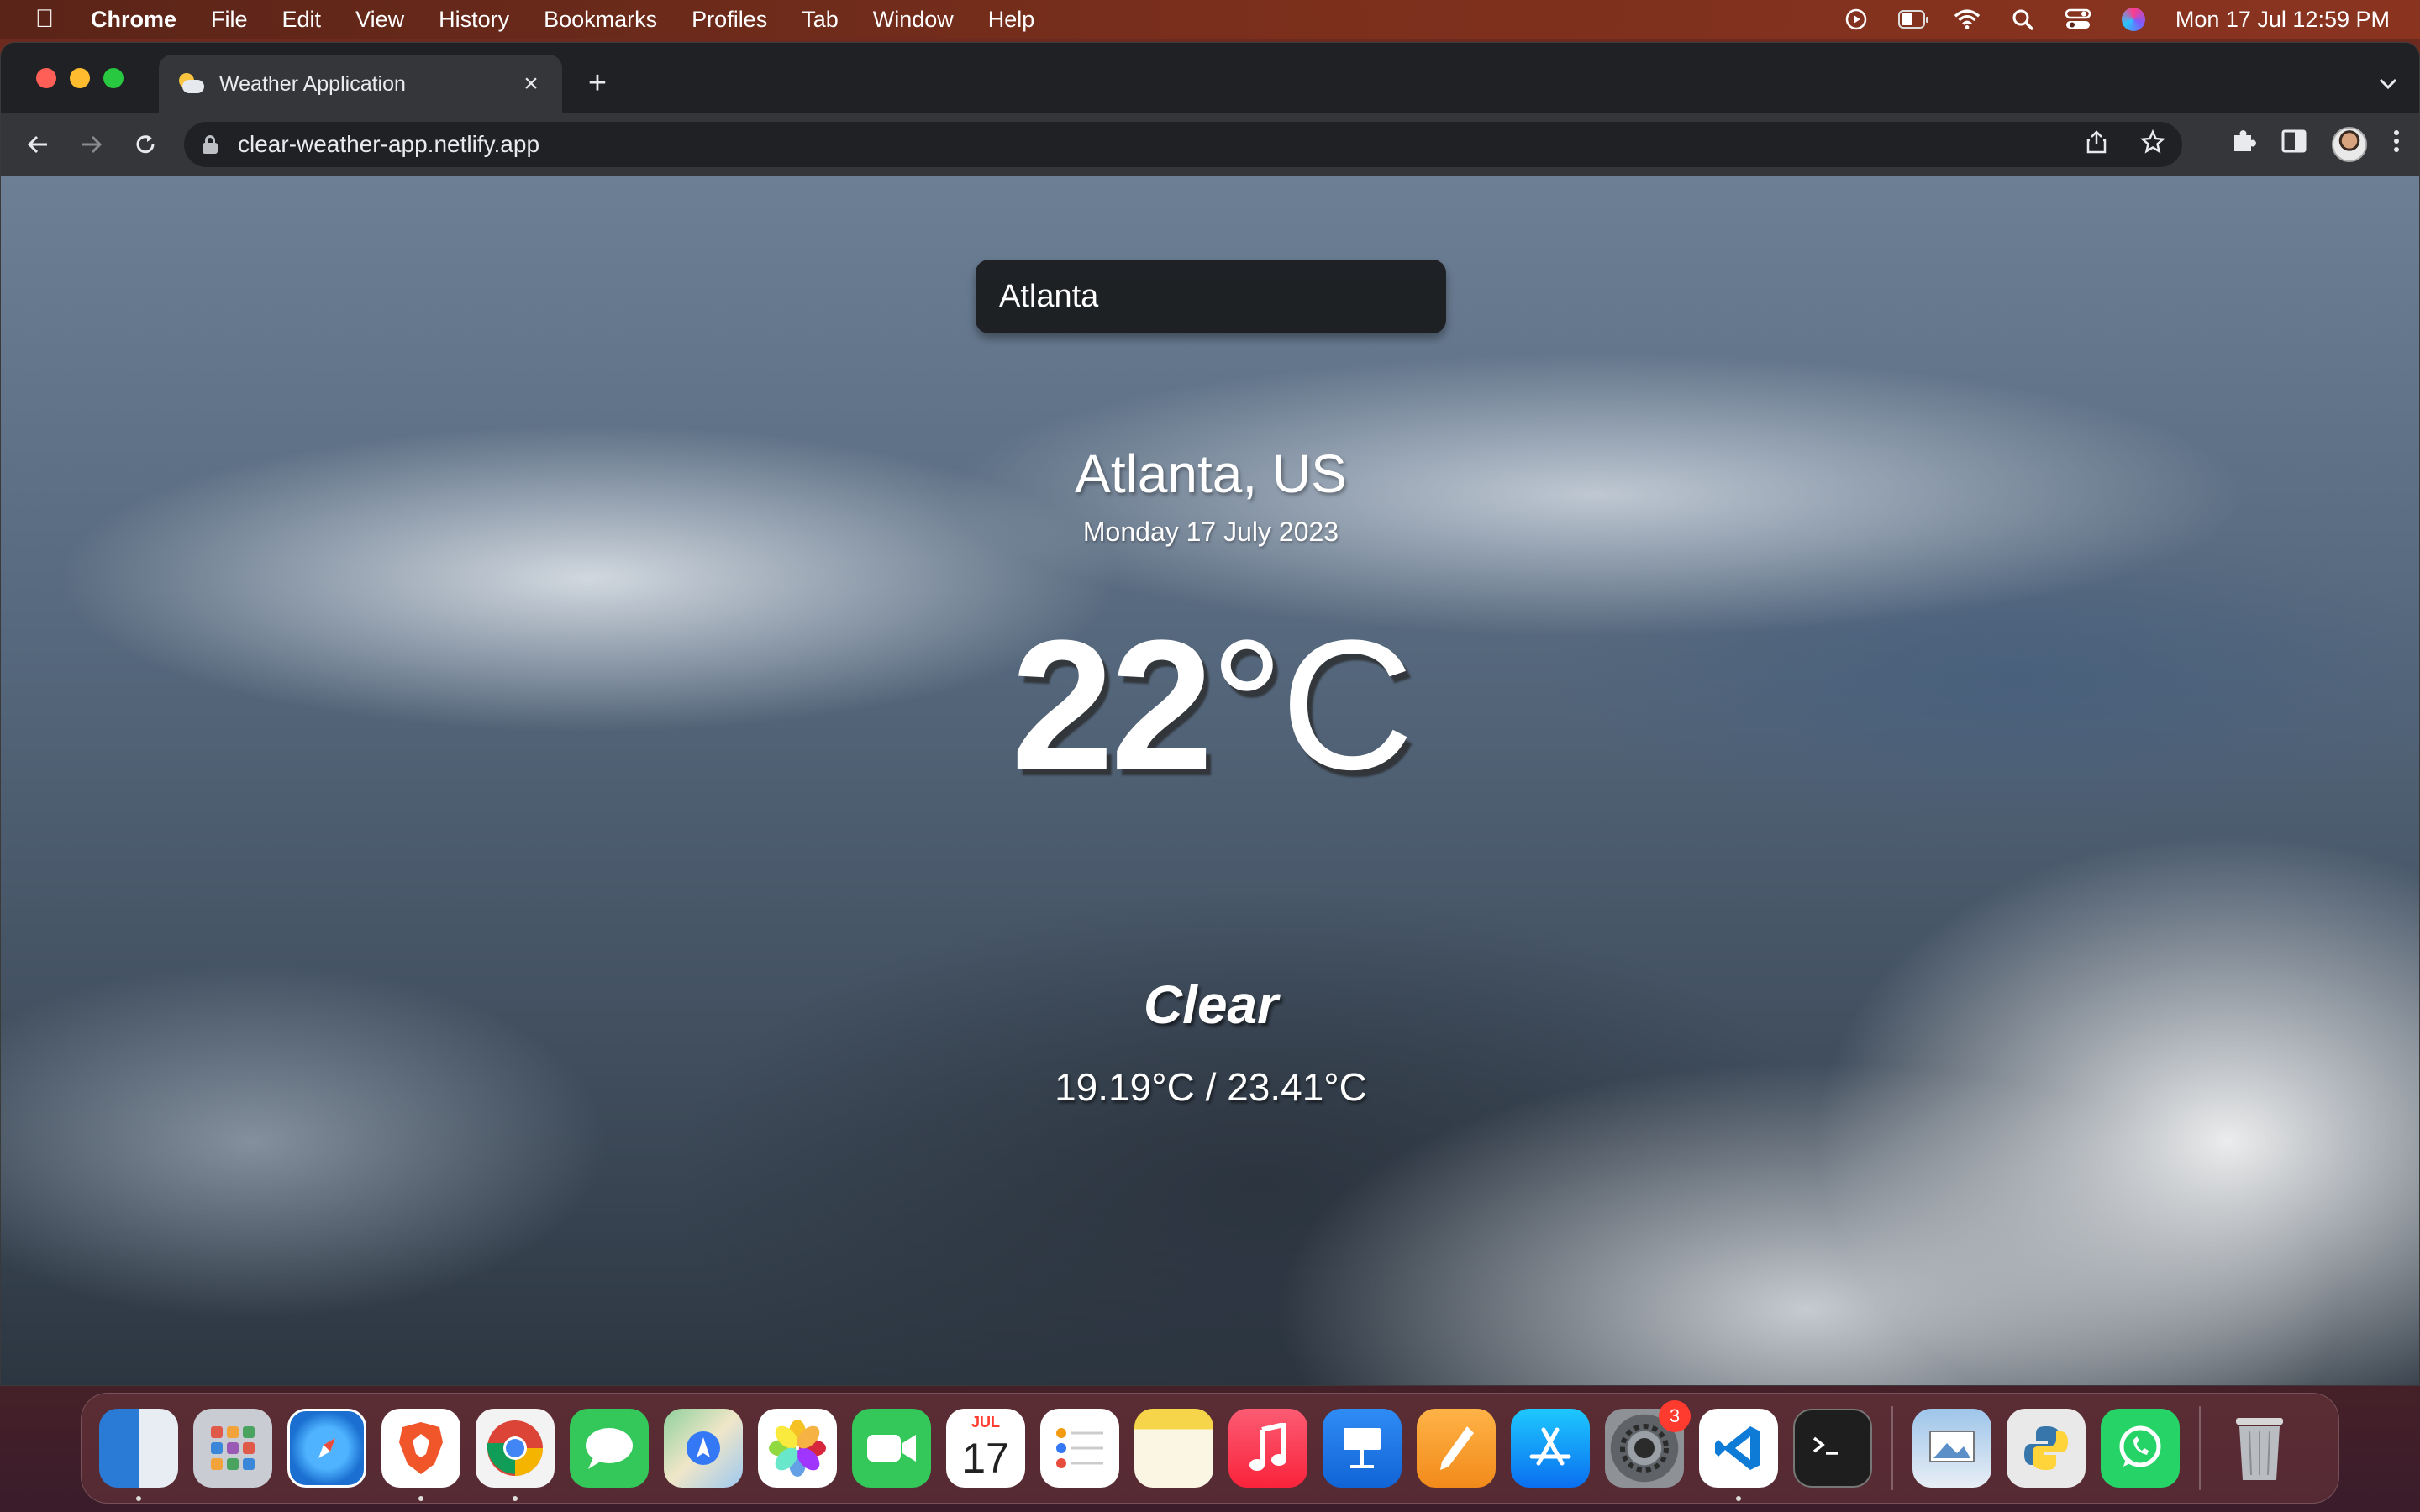  I want to click on music-icon, so click(1267, 1448).